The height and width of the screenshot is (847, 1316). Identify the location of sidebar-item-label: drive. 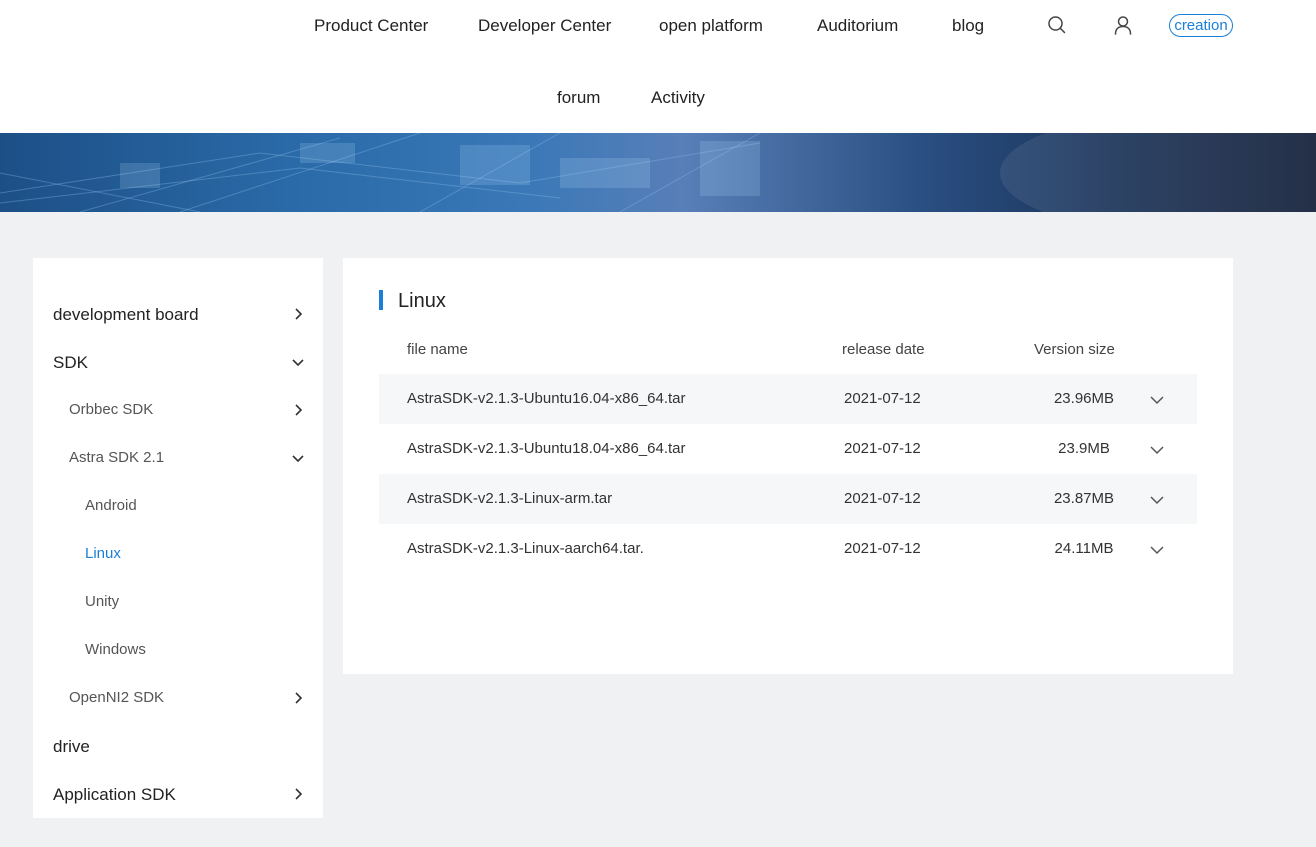
(71, 746).